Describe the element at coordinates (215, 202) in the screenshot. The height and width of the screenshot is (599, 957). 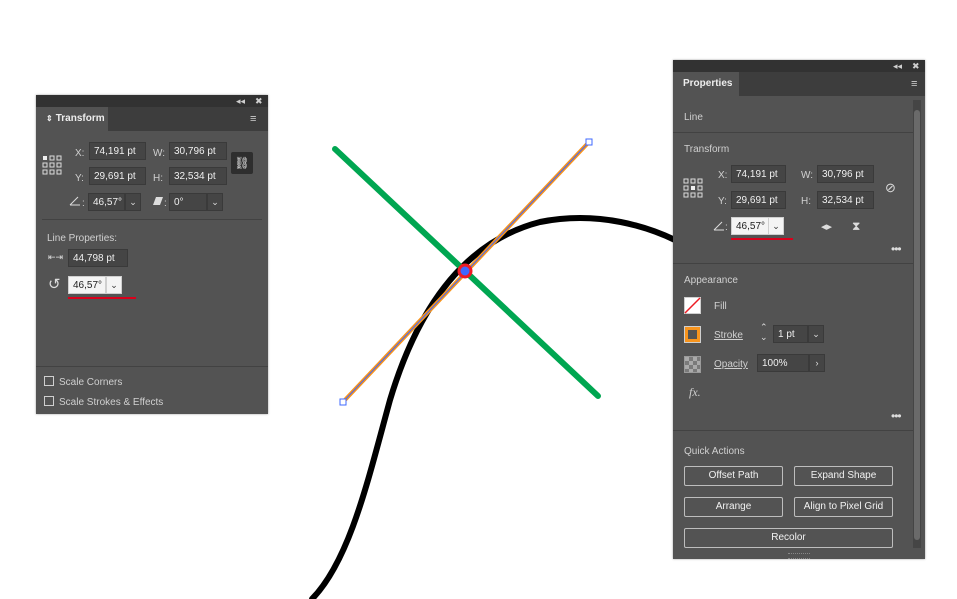
I see `shear-dropdown: ⌄` at that location.